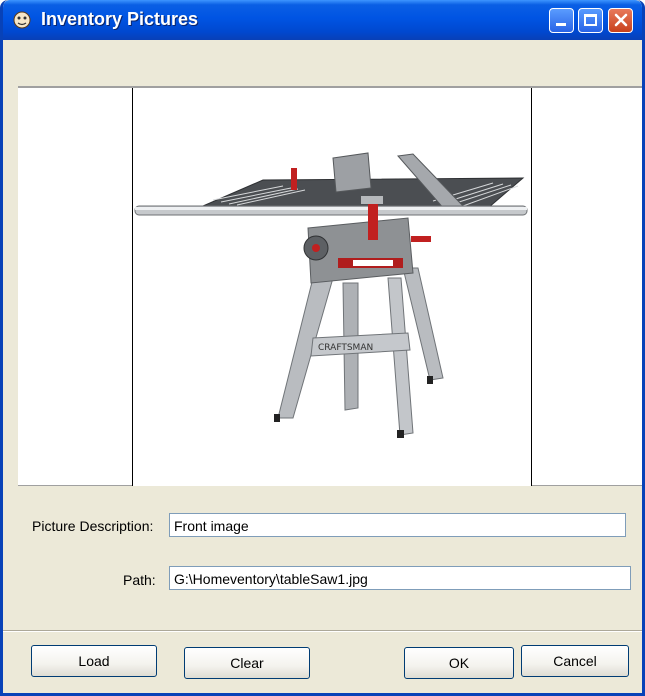  Describe the element at coordinates (322, 631) in the screenshot. I see `button-divider` at that location.